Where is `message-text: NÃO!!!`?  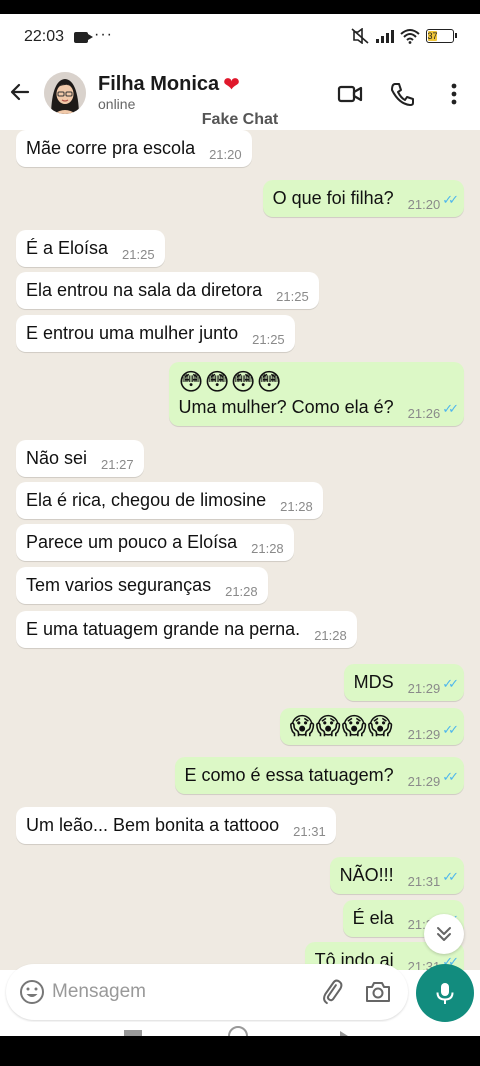
message-text: NÃO!!! is located at coordinates (366, 875).